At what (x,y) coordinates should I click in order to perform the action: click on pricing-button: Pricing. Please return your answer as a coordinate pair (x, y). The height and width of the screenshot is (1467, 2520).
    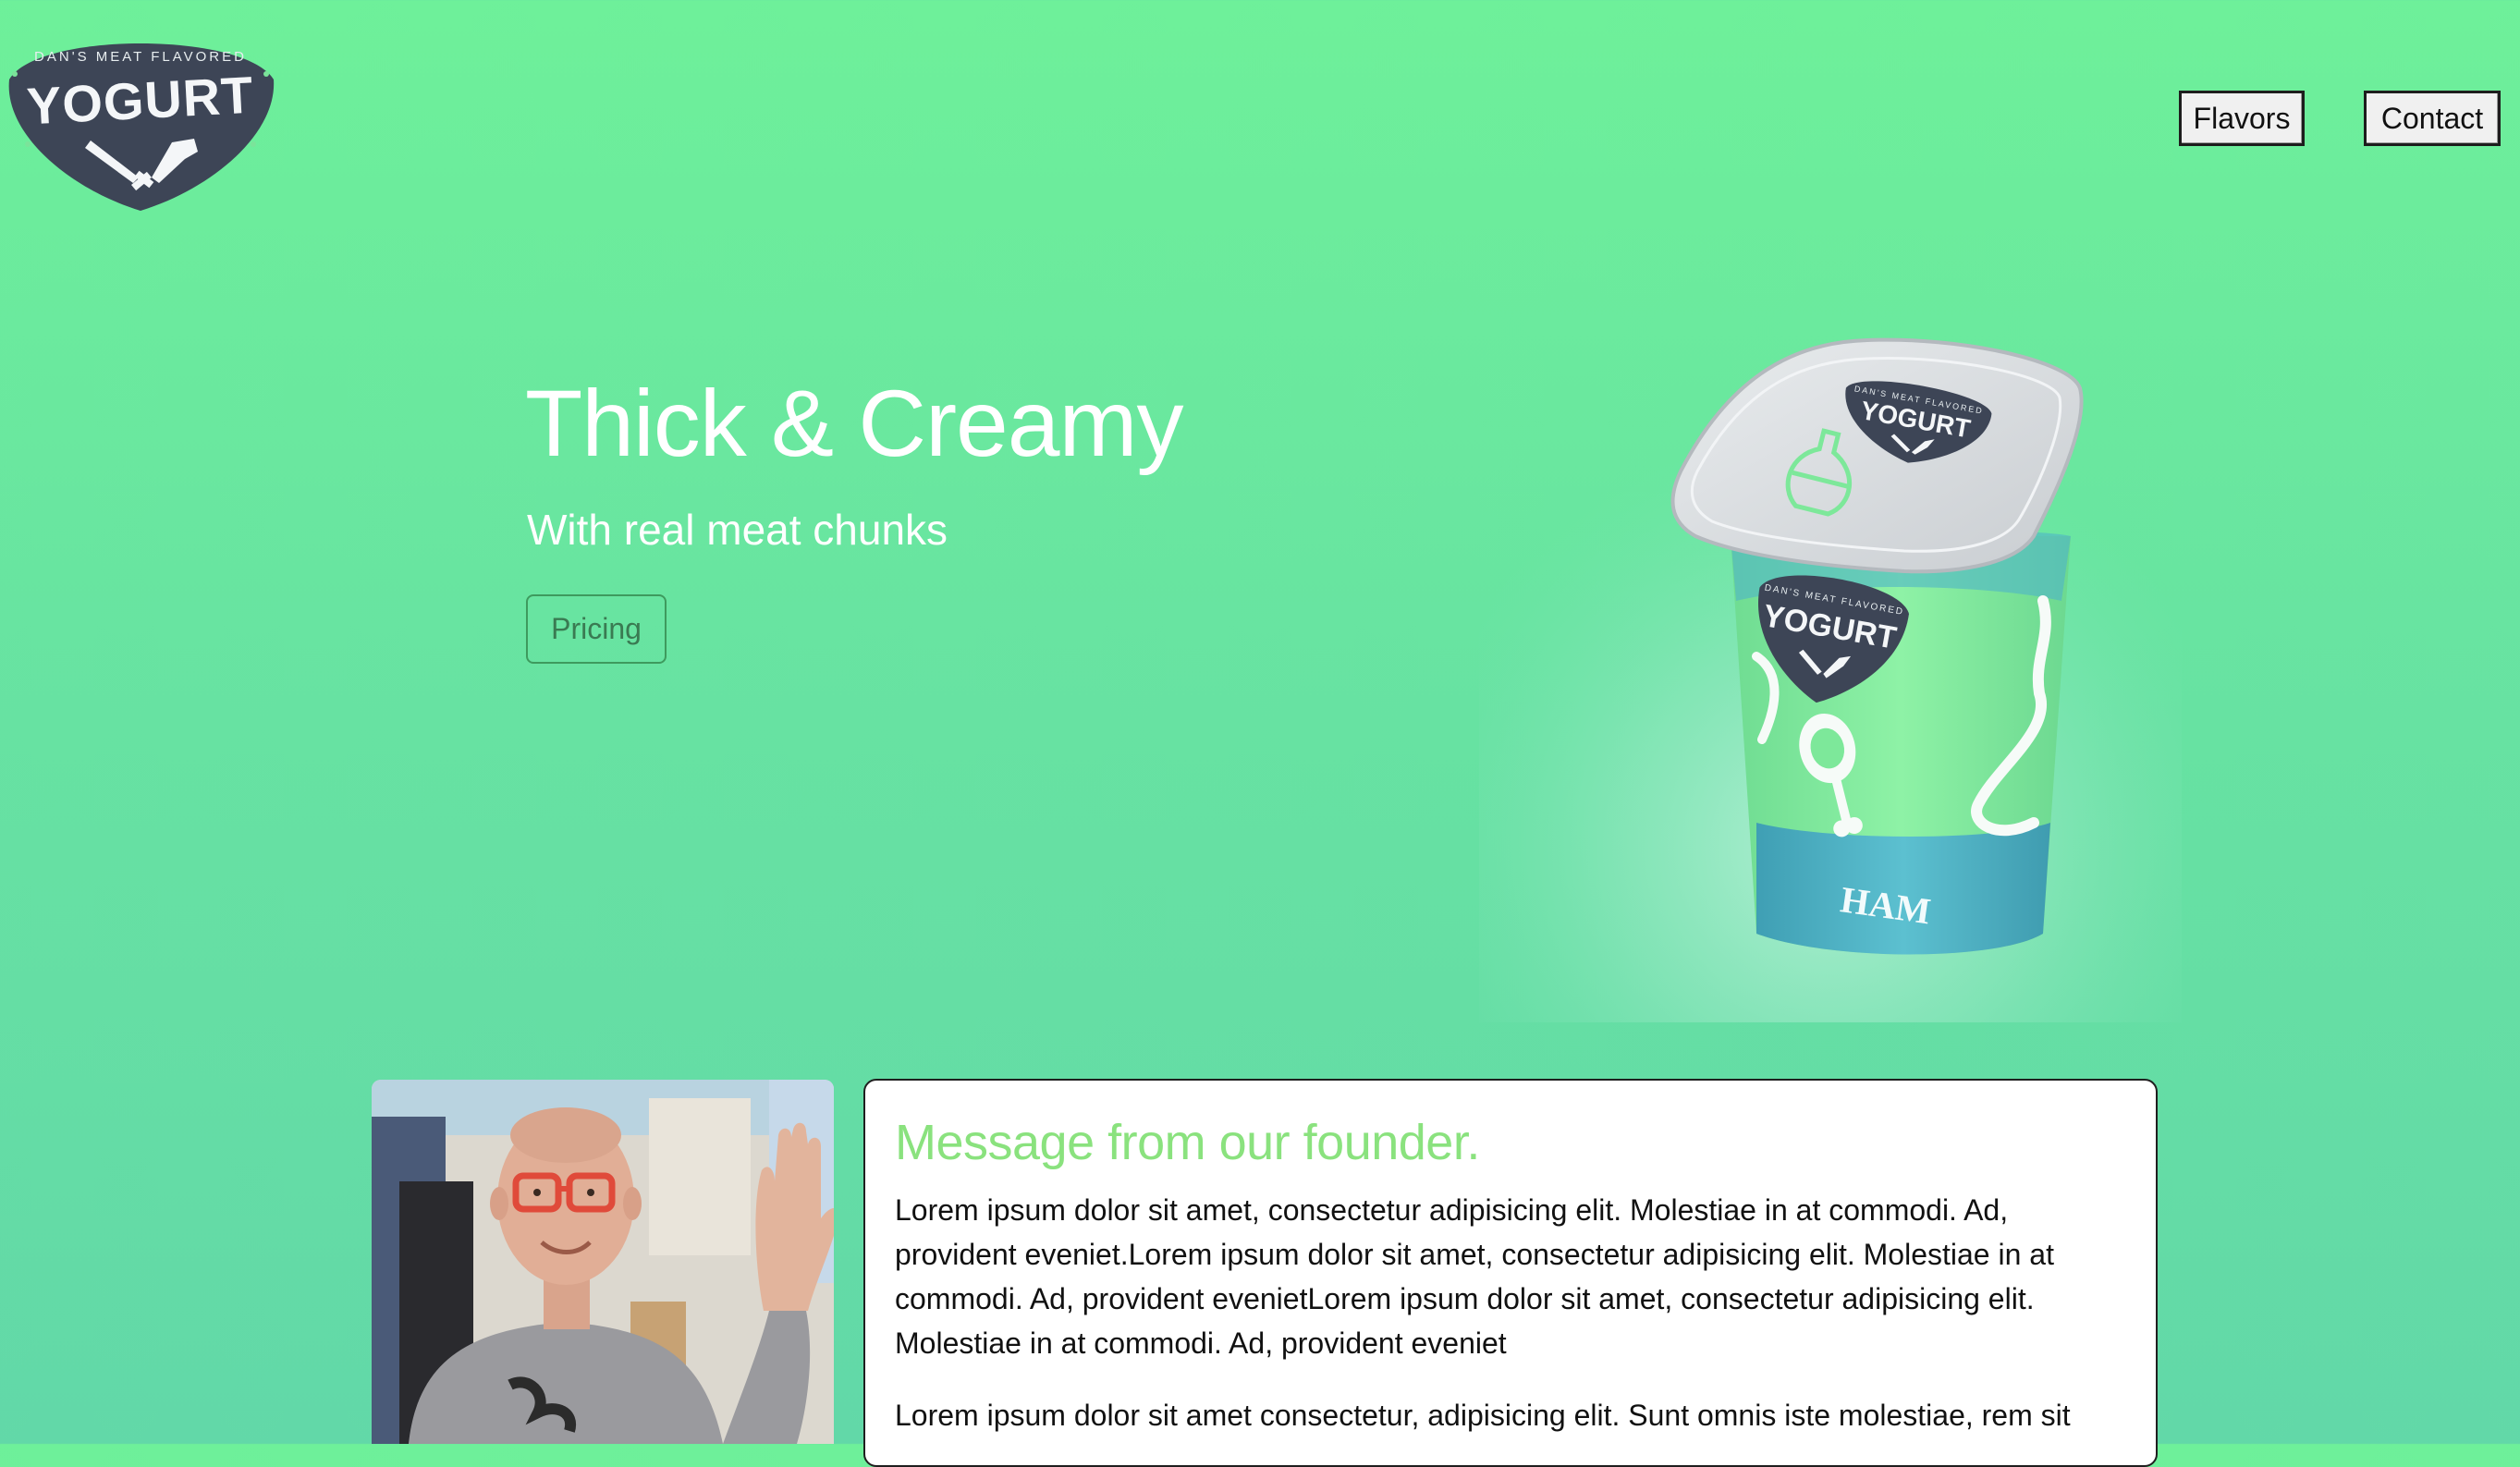
    Looking at the image, I should click on (596, 629).